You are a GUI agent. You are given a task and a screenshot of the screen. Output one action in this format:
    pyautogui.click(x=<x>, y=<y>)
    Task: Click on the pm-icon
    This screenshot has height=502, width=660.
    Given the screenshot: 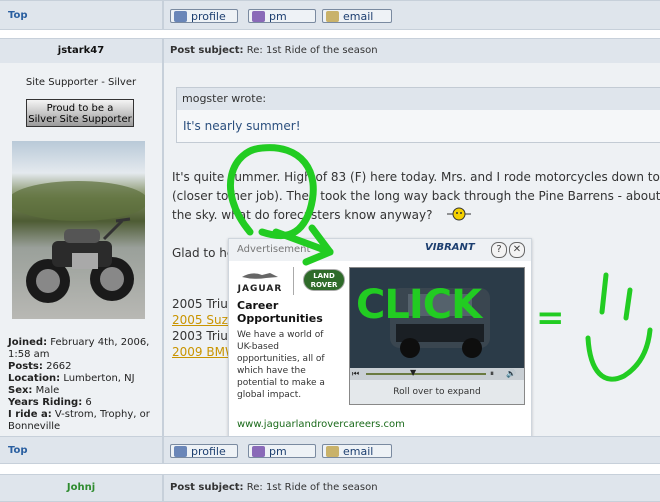 What is the action you would take?
    pyautogui.click(x=258, y=451)
    